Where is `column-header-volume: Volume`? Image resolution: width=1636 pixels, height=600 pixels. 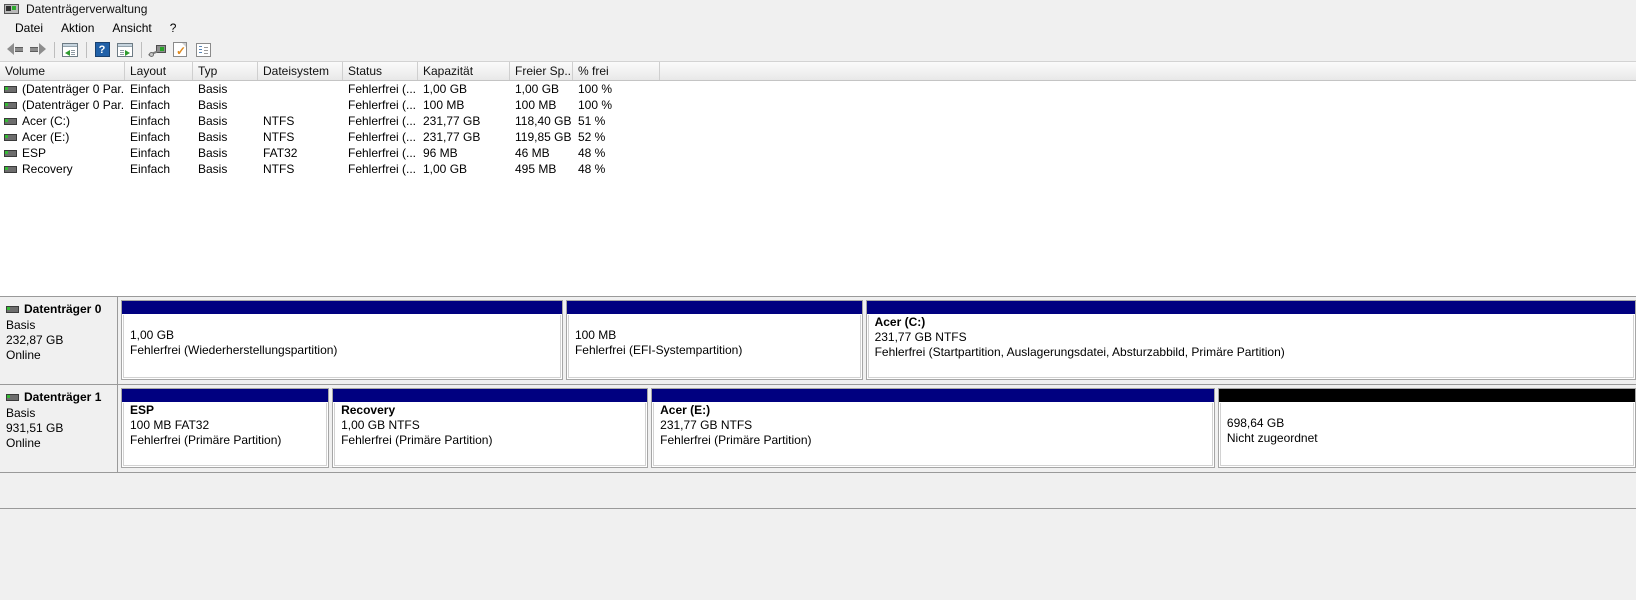 column-header-volume: Volume is located at coordinates (62, 71).